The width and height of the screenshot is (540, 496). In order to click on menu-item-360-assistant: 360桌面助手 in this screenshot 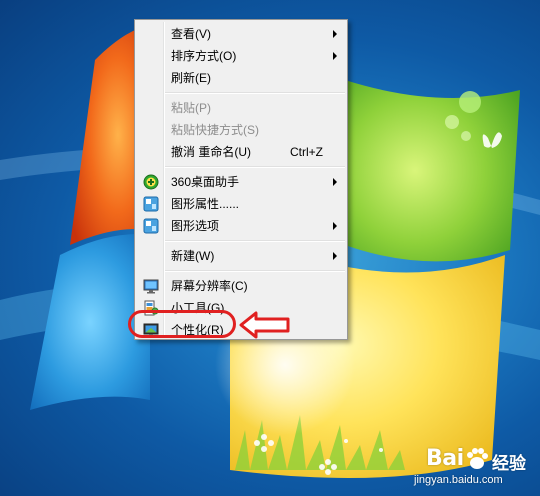, I will do `click(241, 182)`.